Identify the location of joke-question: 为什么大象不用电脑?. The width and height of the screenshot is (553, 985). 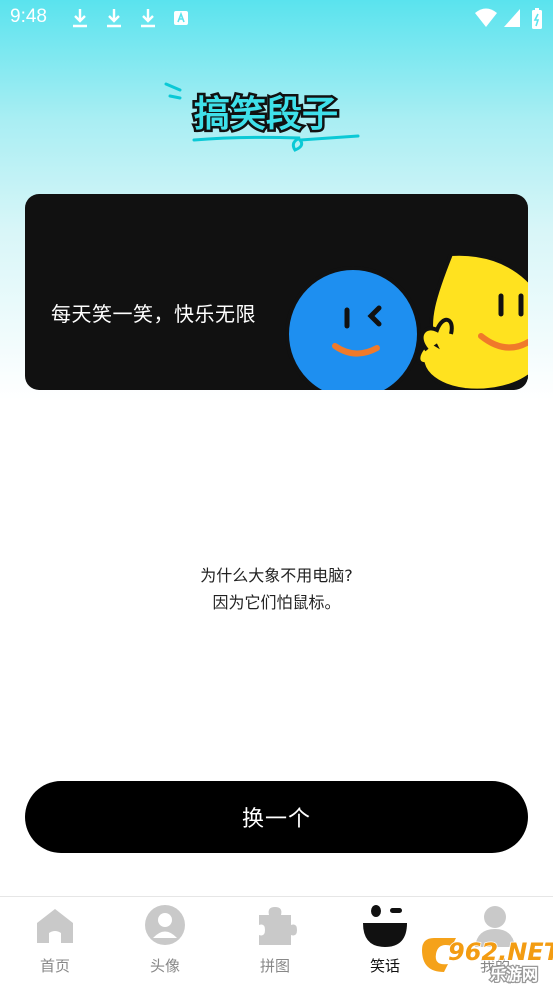
(276, 575).